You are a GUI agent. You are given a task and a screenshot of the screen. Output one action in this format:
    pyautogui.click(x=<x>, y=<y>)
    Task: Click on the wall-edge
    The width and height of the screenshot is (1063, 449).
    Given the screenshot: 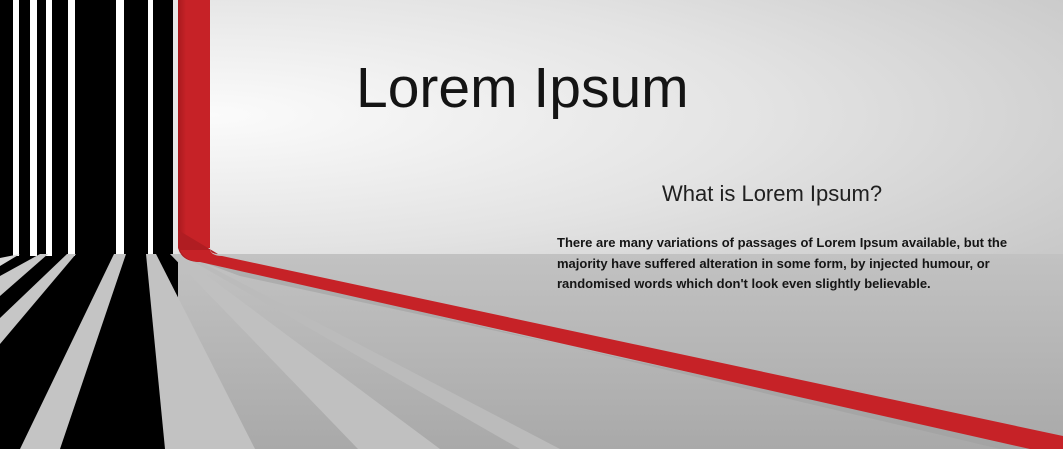 What is the action you would take?
    pyautogui.click(x=175, y=128)
    